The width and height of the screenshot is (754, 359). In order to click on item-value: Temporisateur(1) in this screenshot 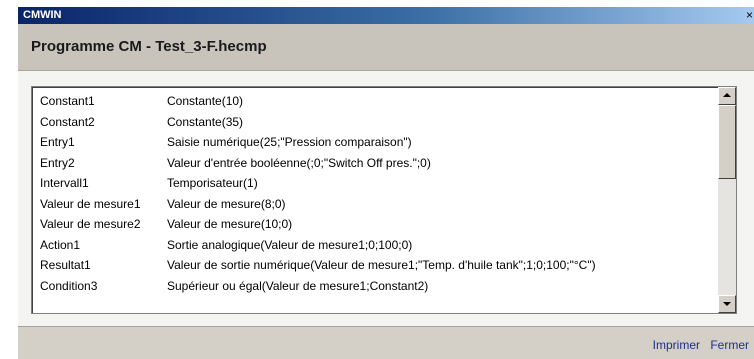, I will do `click(212, 183)`.